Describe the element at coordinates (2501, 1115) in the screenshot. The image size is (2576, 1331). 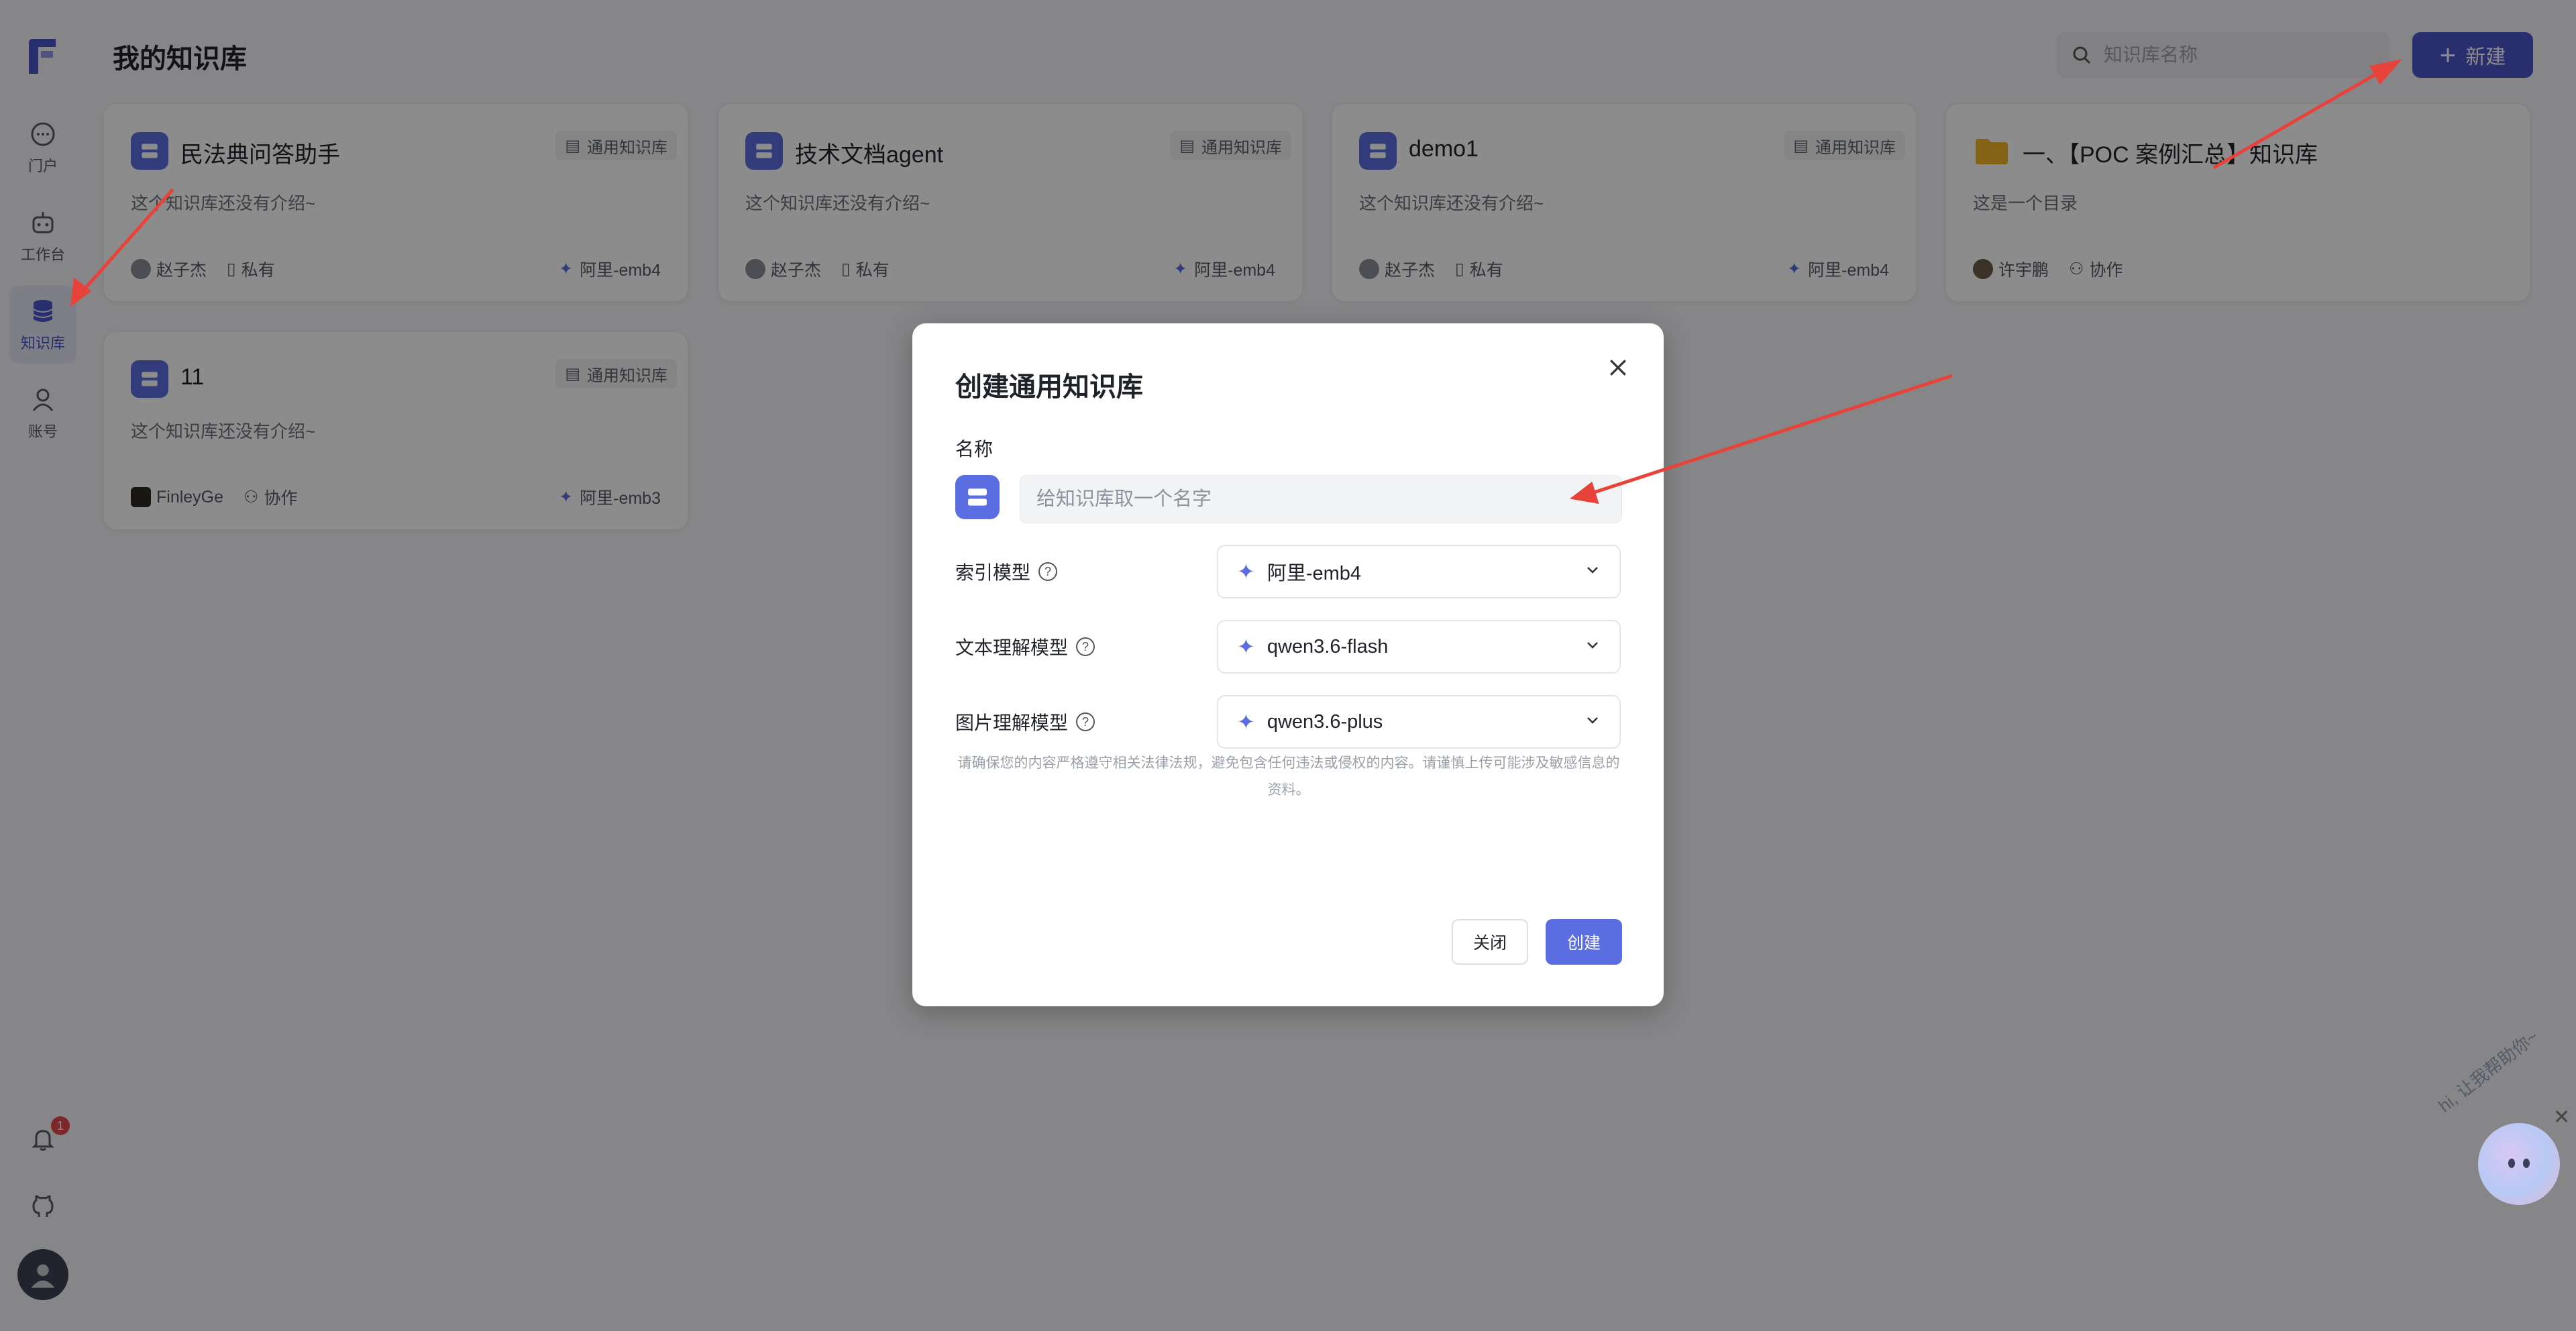
I see `assistant-widget: hi, 让我帮助你~ ✕` at that location.